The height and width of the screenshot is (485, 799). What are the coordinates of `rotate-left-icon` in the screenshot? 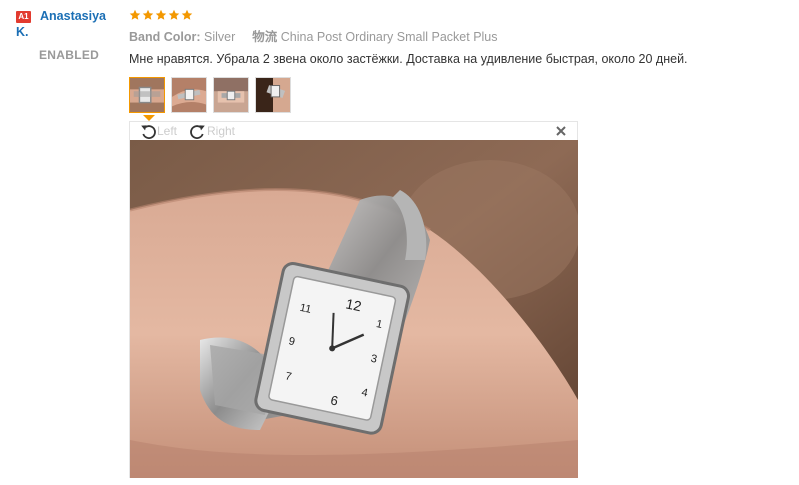 It's located at (148, 131).